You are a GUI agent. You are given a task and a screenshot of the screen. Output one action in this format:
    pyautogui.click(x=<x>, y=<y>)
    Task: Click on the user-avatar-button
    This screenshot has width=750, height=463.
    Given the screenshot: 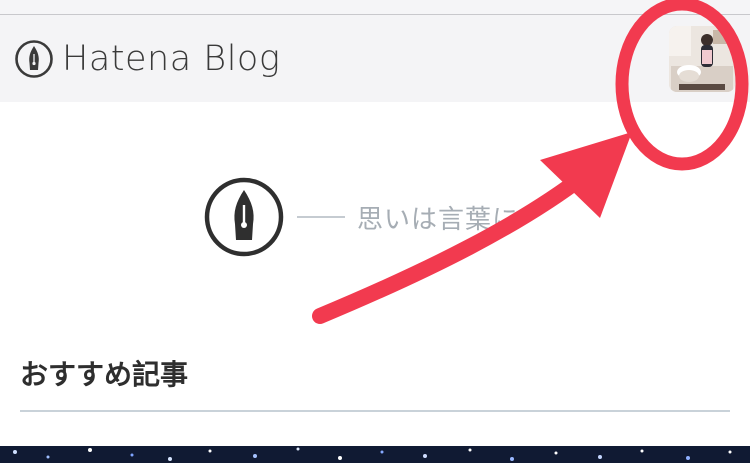 What is the action you would take?
    pyautogui.click(x=702, y=59)
    